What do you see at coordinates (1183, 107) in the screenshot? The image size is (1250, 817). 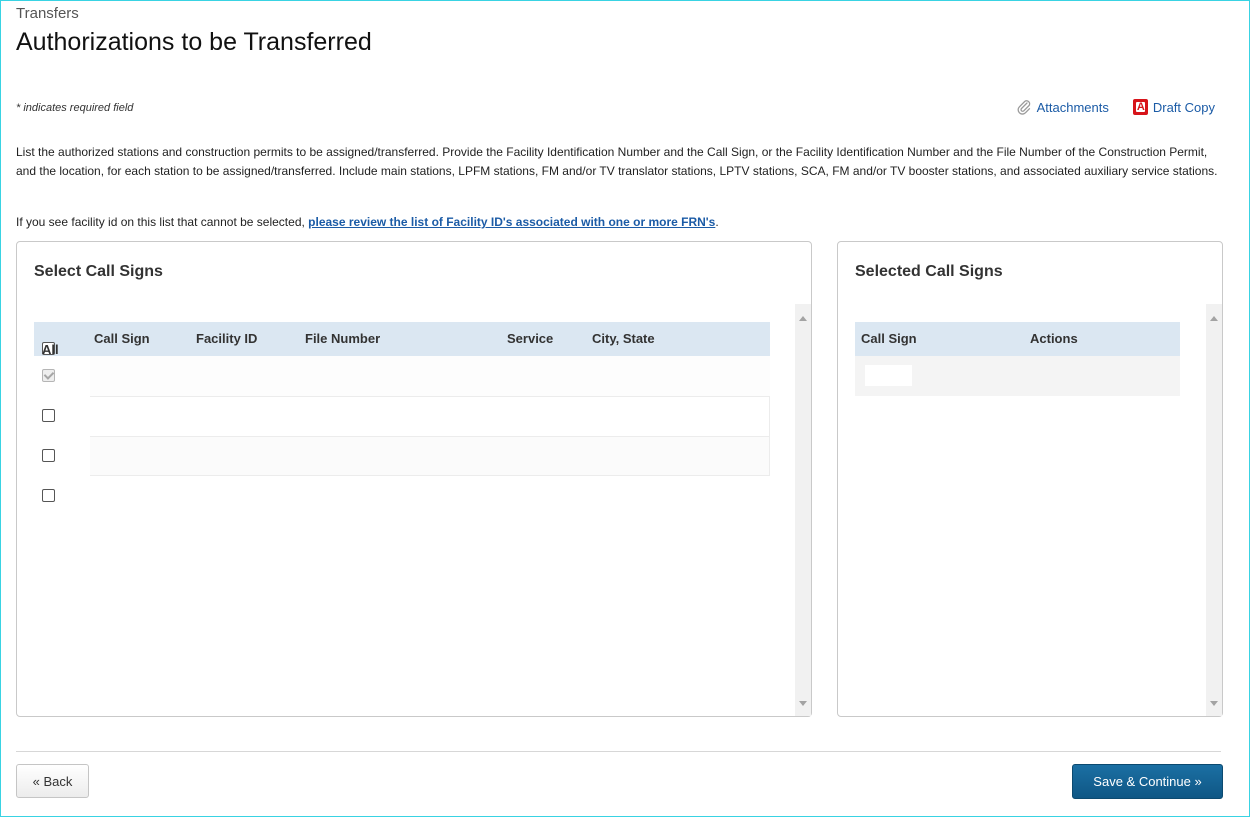 I see `draft-copy-label: Draft Copy` at bounding box center [1183, 107].